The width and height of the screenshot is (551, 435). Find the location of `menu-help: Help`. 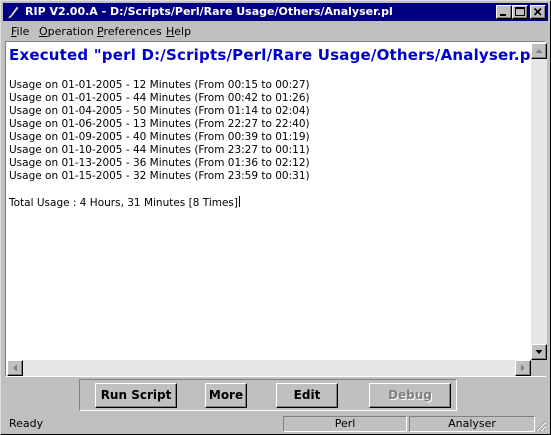

menu-help: Help is located at coordinates (178, 31).